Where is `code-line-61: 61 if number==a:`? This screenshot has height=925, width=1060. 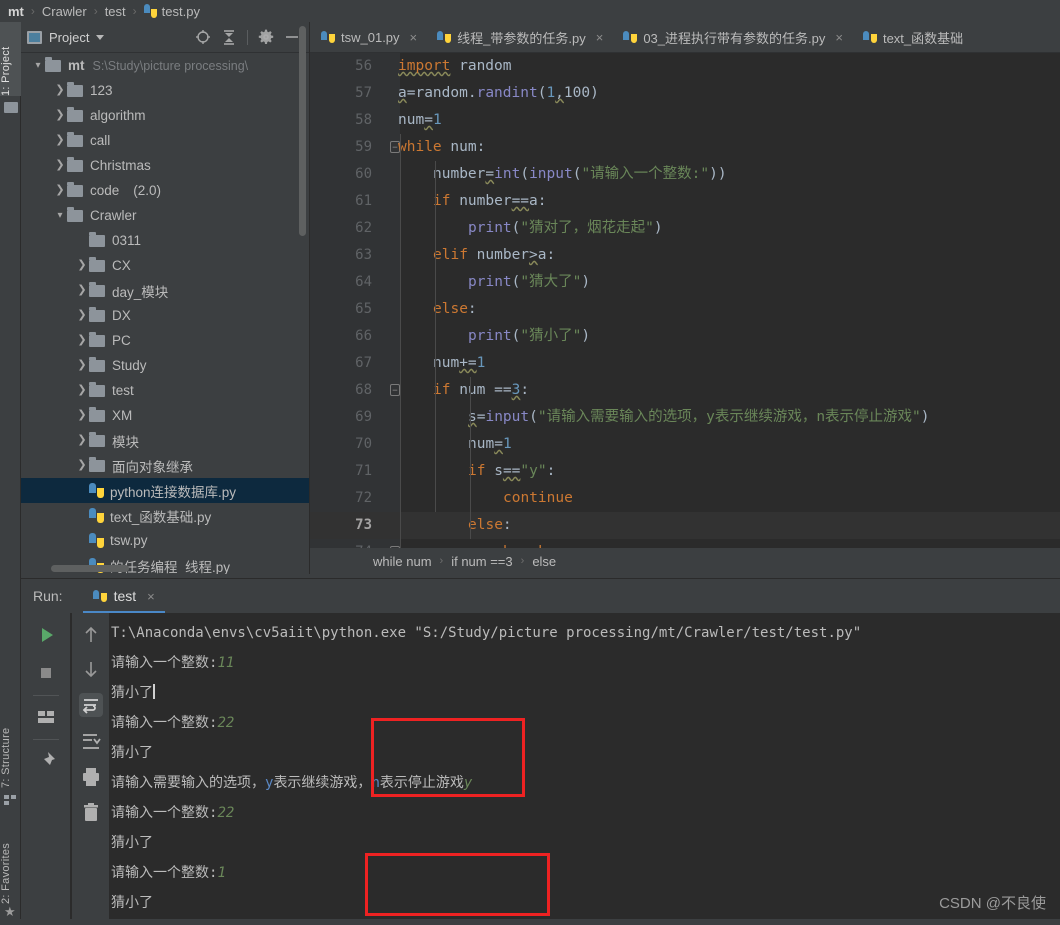 code-line-61: 61 if number==a: is located at coordinates (685, 201).